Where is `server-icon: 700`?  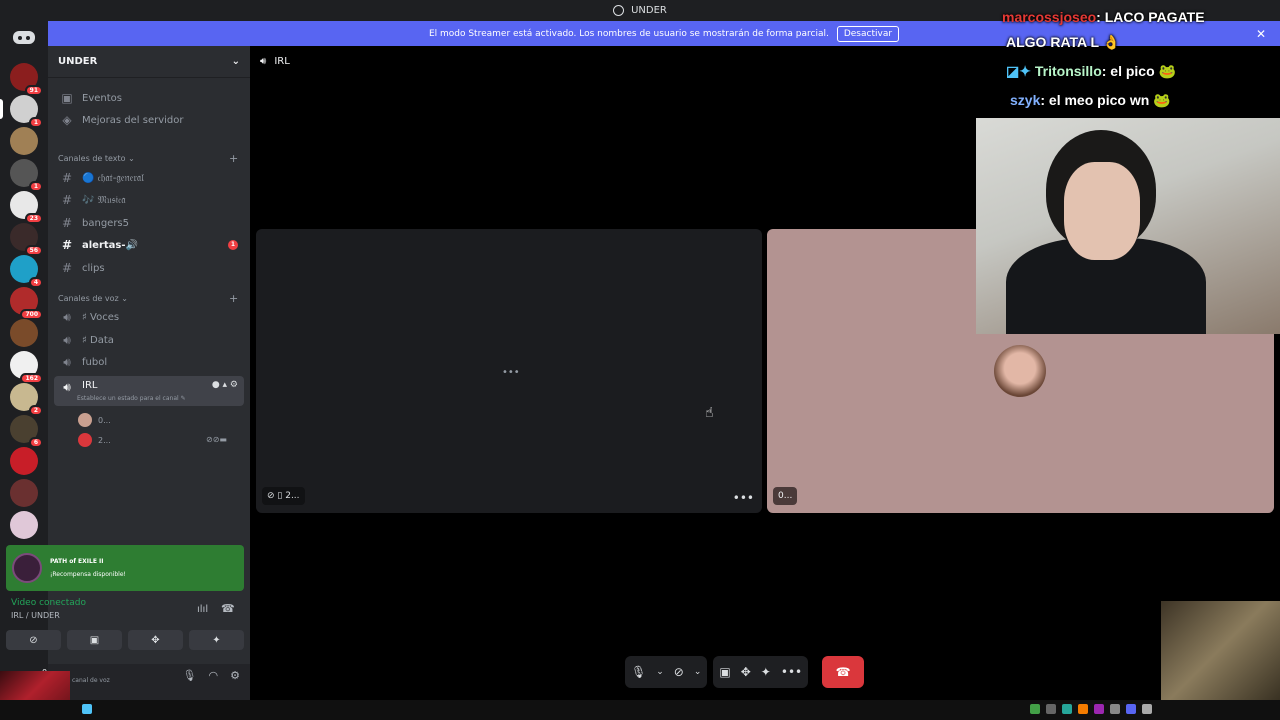 server-icon: 700 is located at coordinates (26, 303).